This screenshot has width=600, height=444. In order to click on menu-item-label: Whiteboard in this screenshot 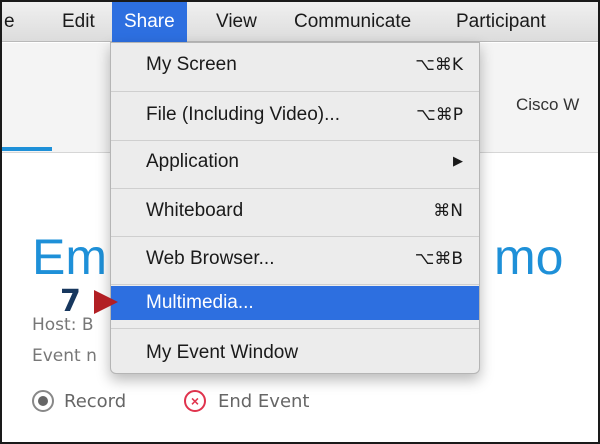, I will do `click(195, 210)`.